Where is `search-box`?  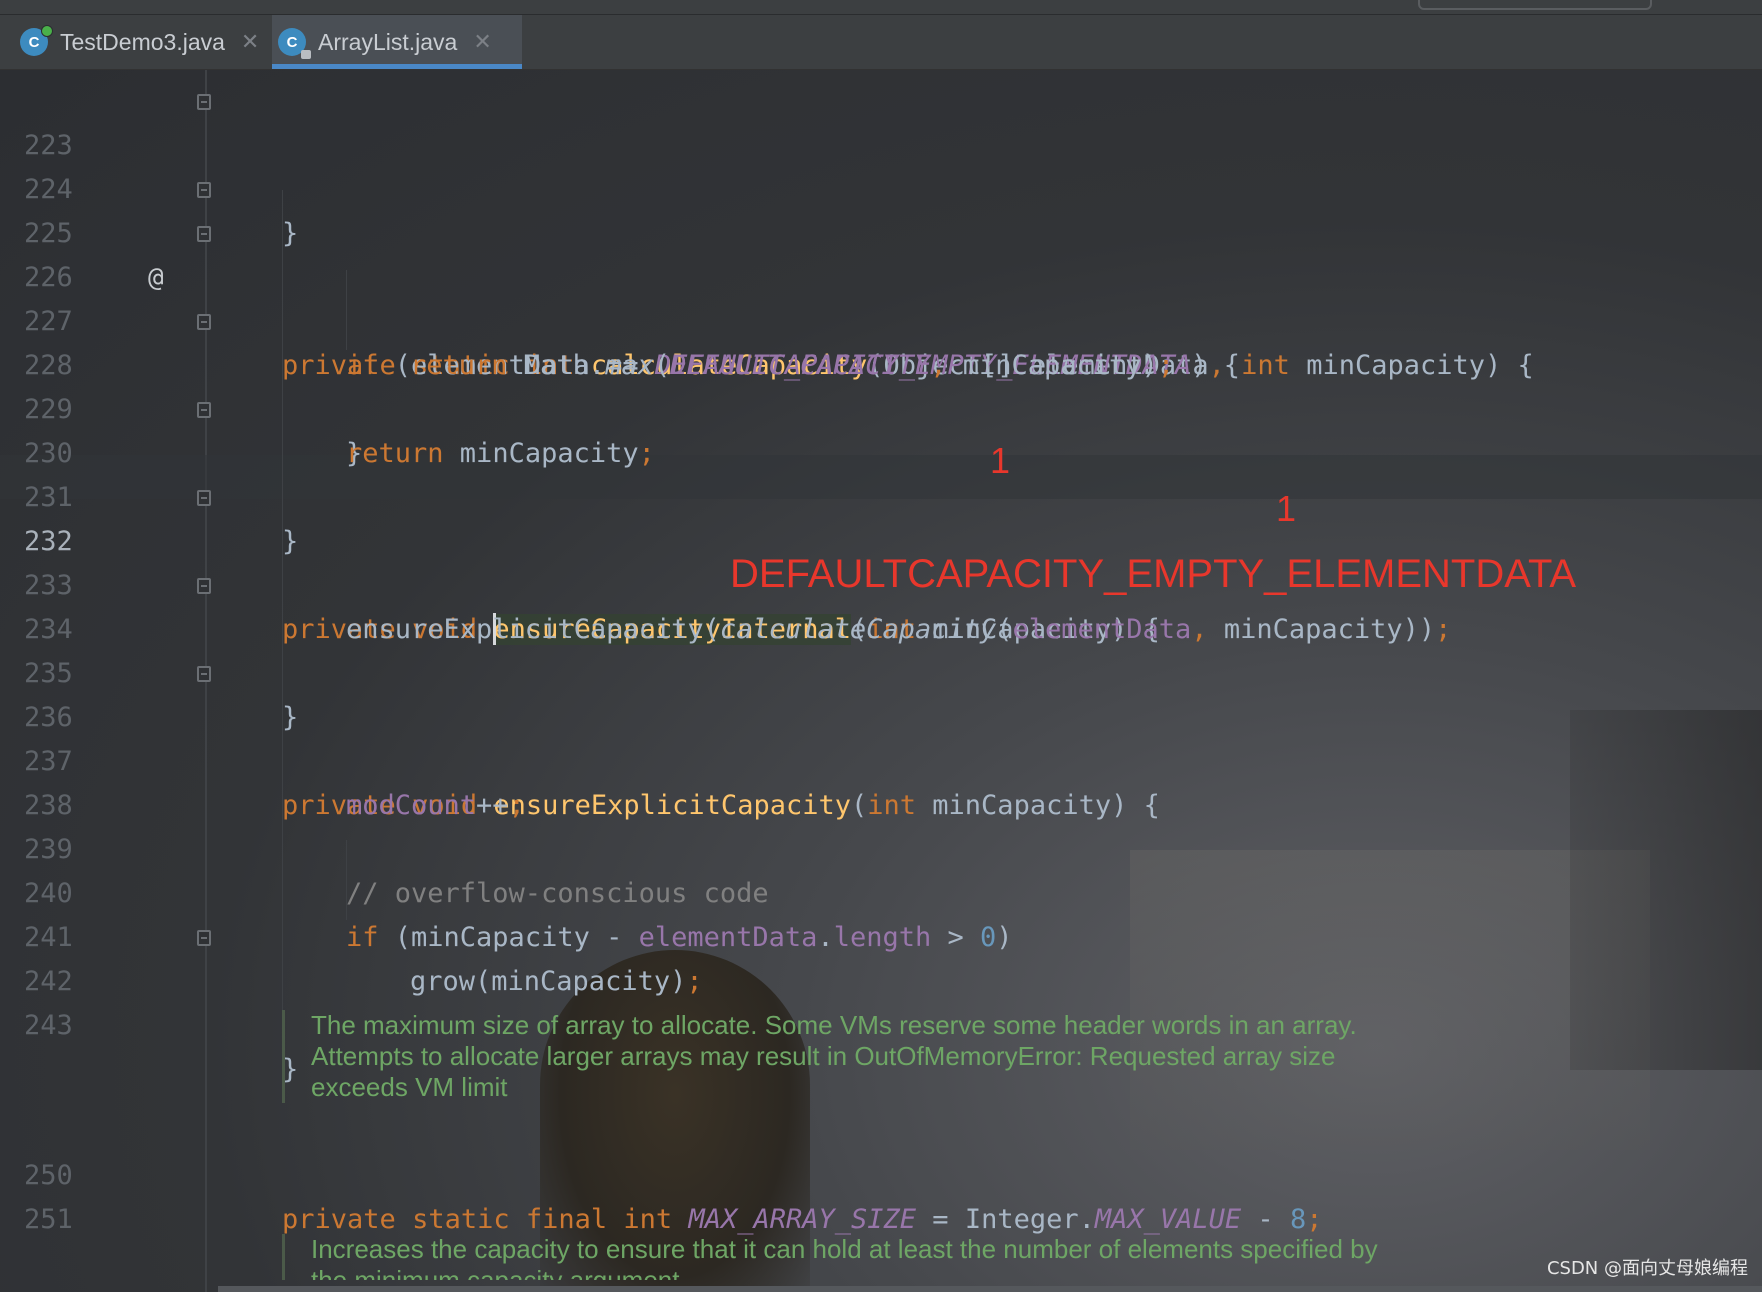 search-box is located at coordinates (1535, 5).